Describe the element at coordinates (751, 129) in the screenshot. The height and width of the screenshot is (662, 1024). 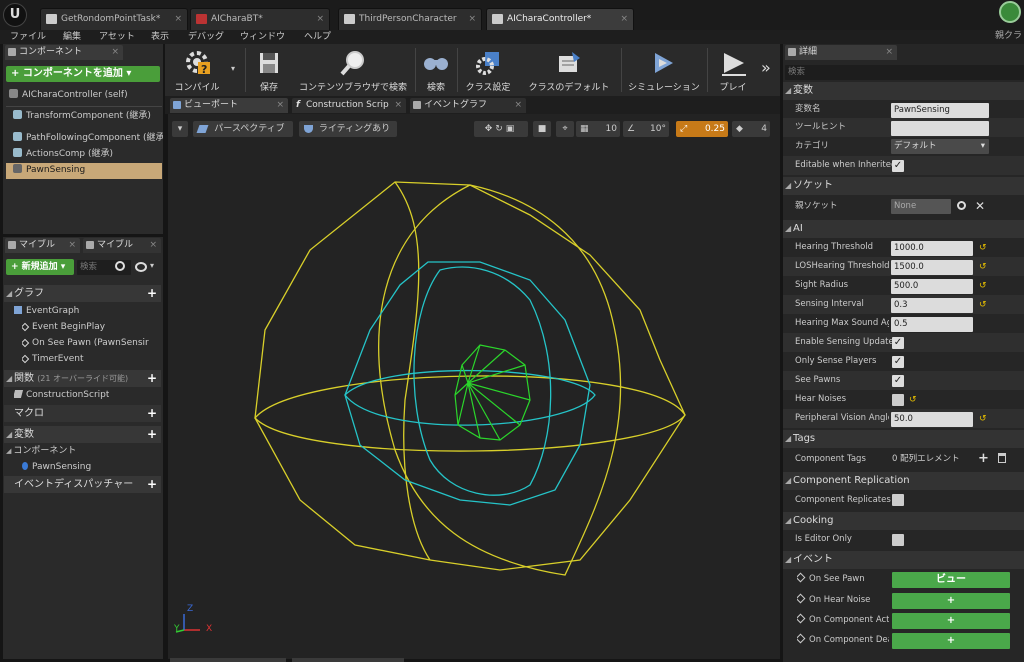
I see `camera-speed-button: ◆ 4` at that location.